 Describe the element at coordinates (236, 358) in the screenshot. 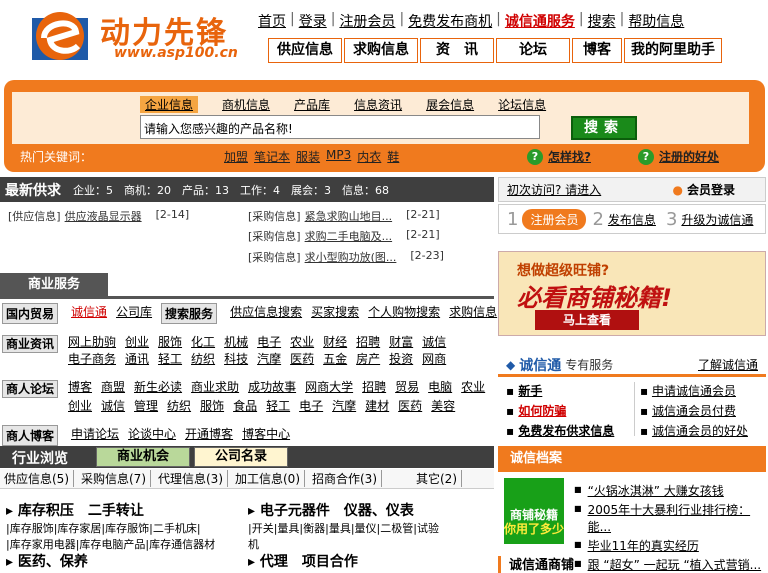

I see `news-item: 科技` at that location.